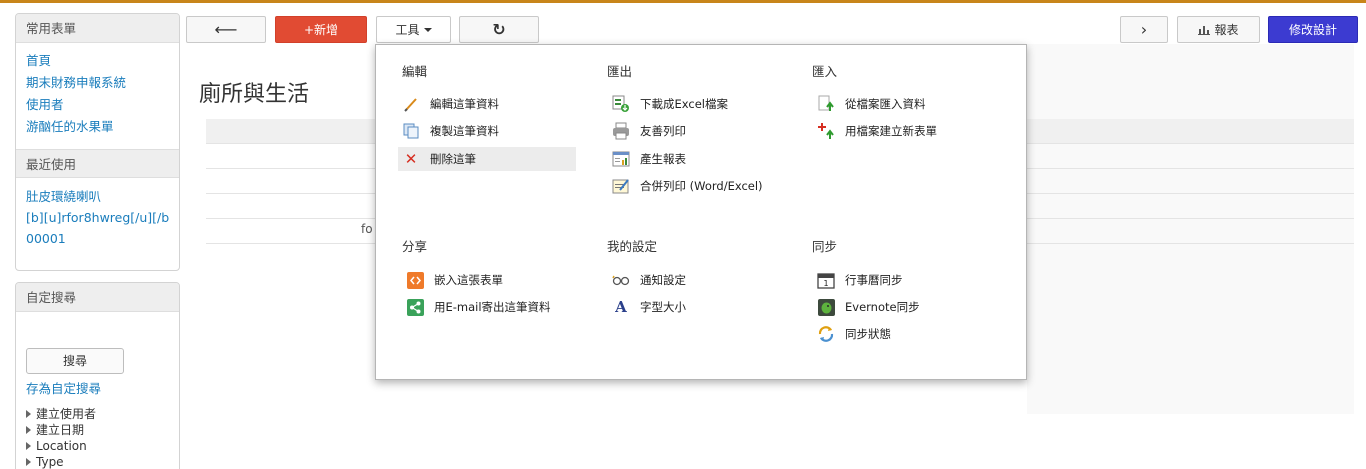 The image size is (1366, 469). I want to click on printer-icon, so click(621, 131).